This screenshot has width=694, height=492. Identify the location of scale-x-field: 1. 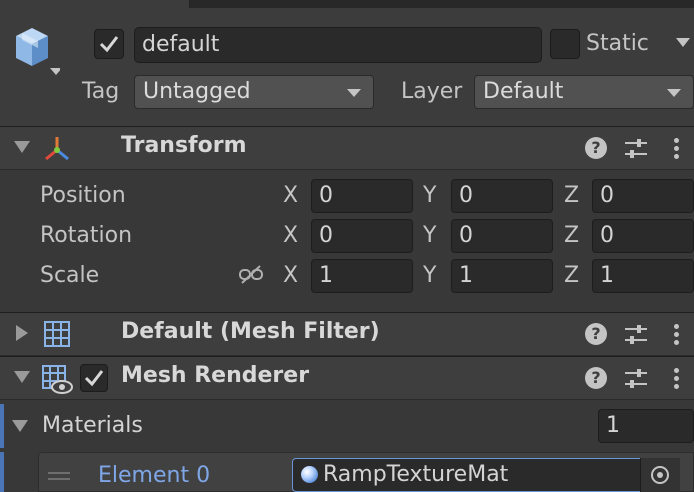
(362, 276).